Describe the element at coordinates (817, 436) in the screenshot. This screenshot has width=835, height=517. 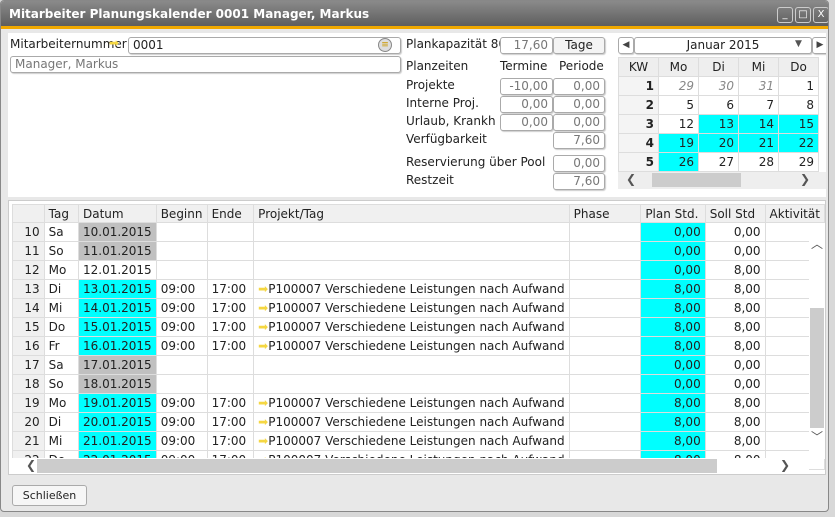
I see `scroll-down-icon: ﹀` at that location.